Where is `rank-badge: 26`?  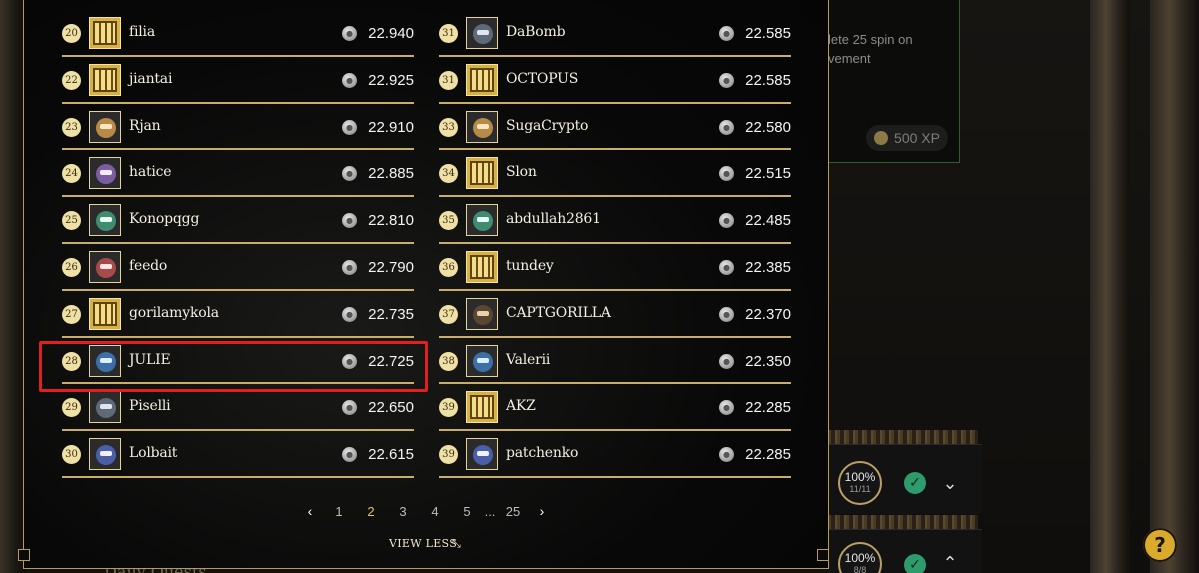 rank-badge: 26 is located at coordinates (71, 267).